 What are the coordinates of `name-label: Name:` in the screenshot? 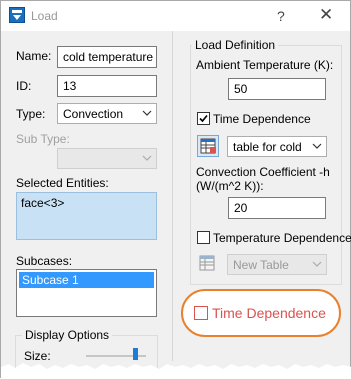 It's located at (34, 56).